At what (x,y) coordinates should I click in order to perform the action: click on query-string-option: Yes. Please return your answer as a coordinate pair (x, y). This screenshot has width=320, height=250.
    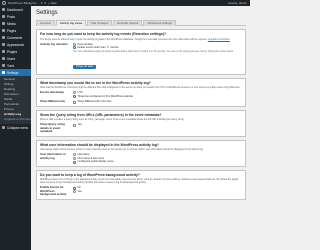
    Looking at the image, I should click on (157, 125).